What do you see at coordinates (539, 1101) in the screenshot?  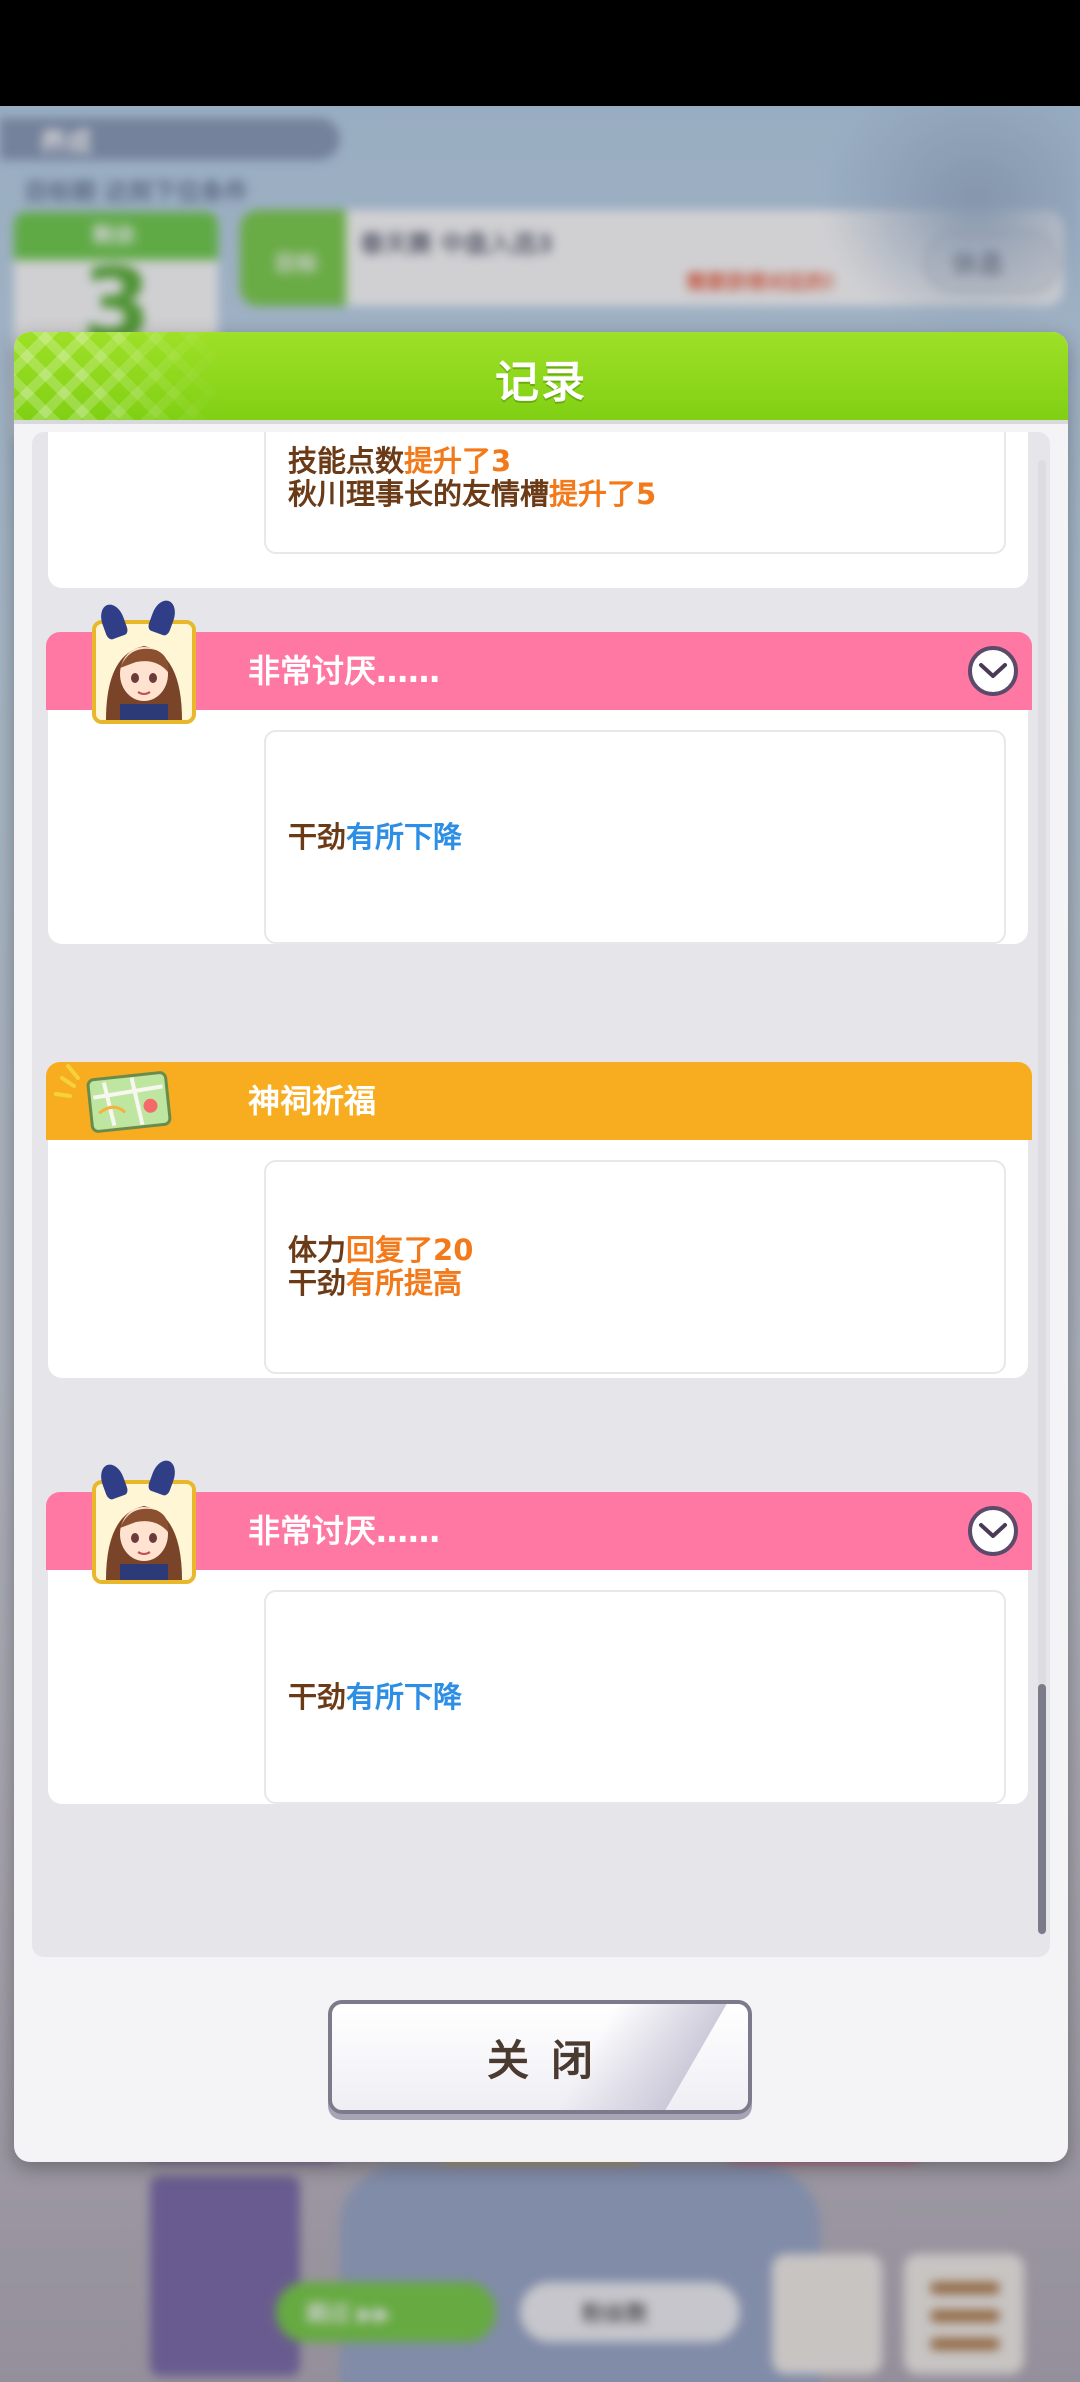 I see `event-header-bar: 神祠祈福` at bounding box center [539, 1101].